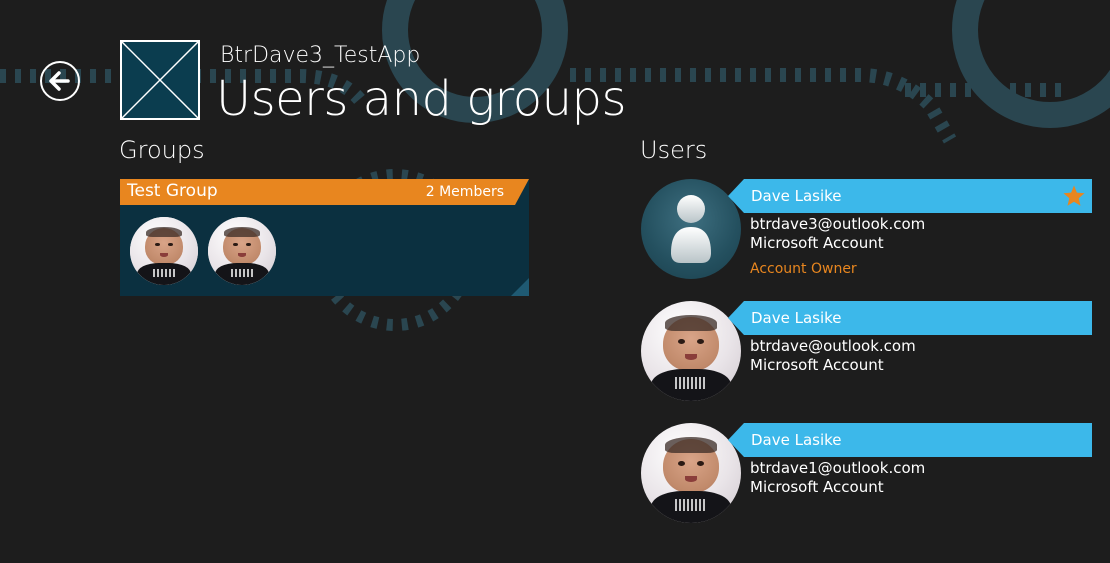 Image resolution: width=1110 pixels, height=563 pixels. Describe the element at coordinates (162, 150) in the screenshot. I see `groups-section-title: Groups` at that location.